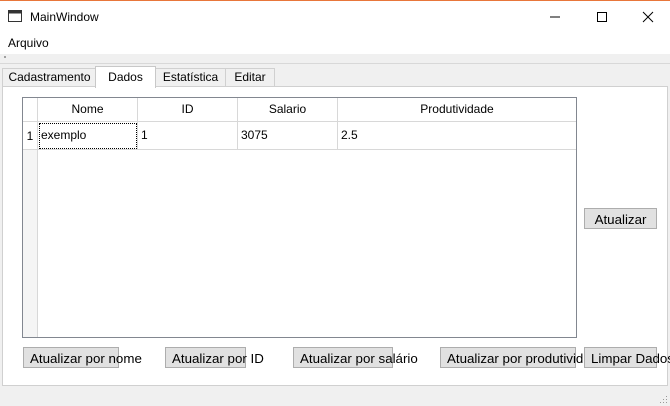 This screenshot has height=406, width=670. Describe the element at coordinates (335, 396) in the screenshot. I see `status-bar` at that location.